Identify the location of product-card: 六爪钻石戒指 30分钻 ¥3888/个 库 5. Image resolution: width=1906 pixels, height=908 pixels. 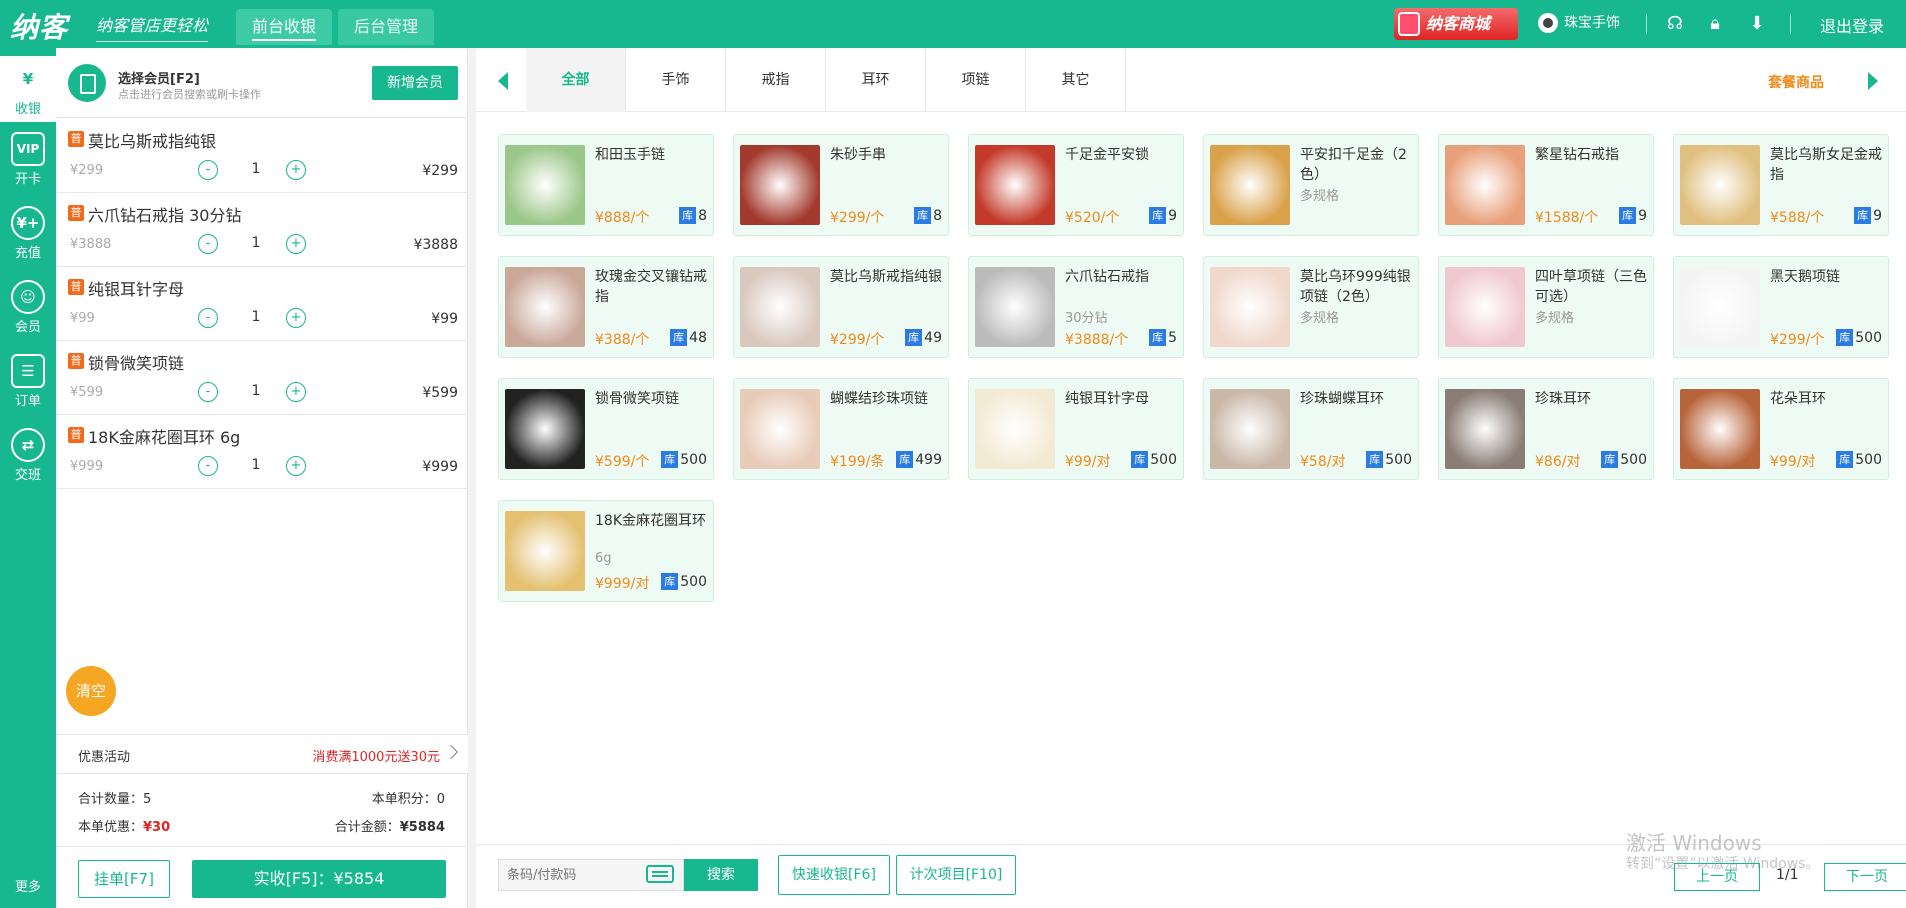
(1076, 307).